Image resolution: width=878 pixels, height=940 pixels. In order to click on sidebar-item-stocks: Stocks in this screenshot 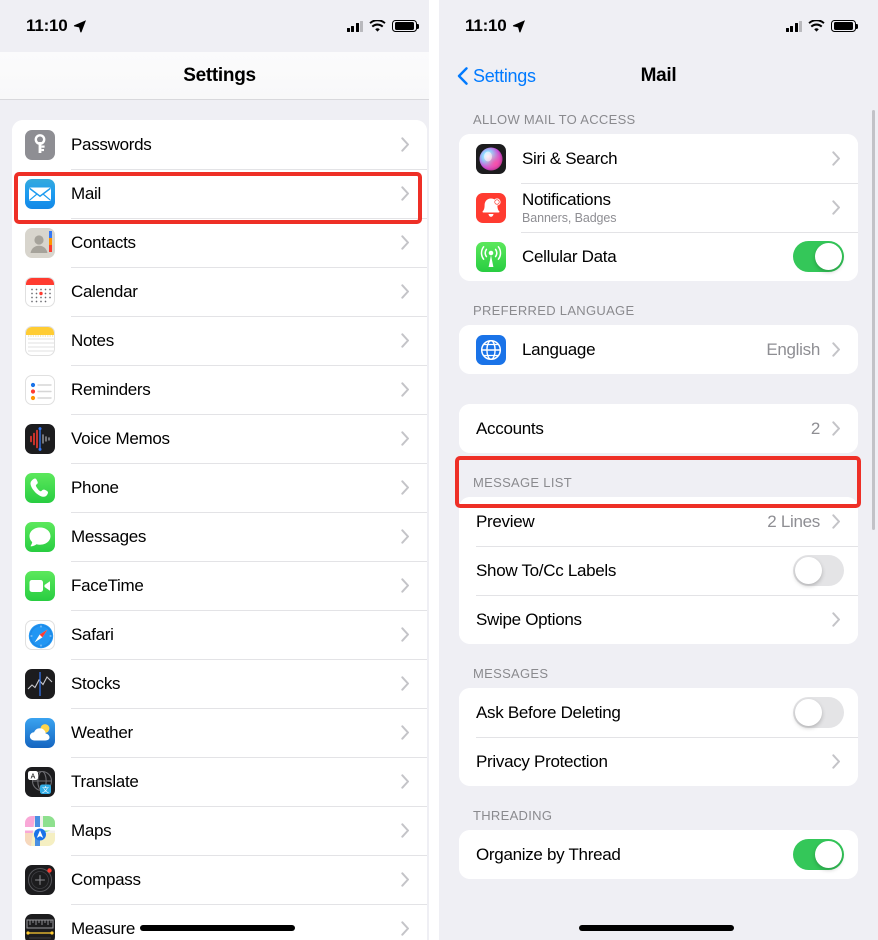, I will do `click(219, 683)`.